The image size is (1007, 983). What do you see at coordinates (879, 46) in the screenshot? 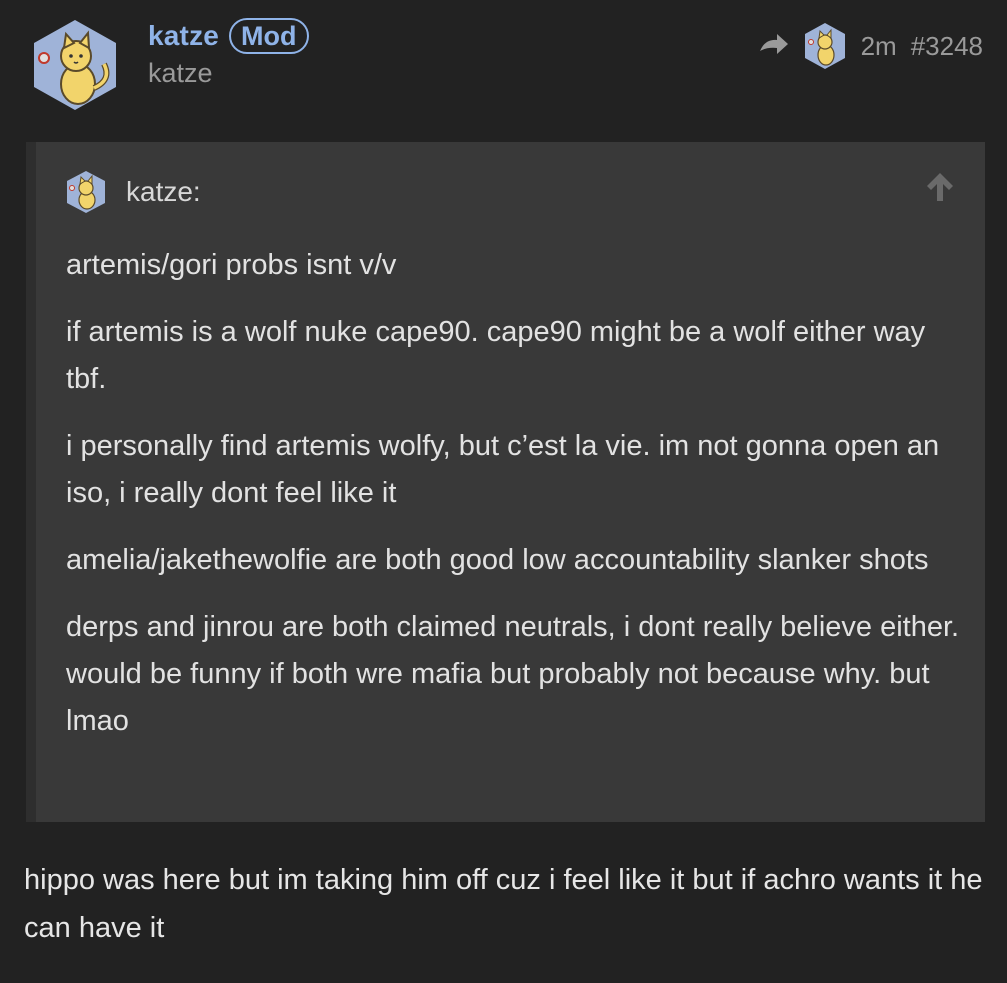
I see `post-time: 2m` at bounding box center [879, 46].